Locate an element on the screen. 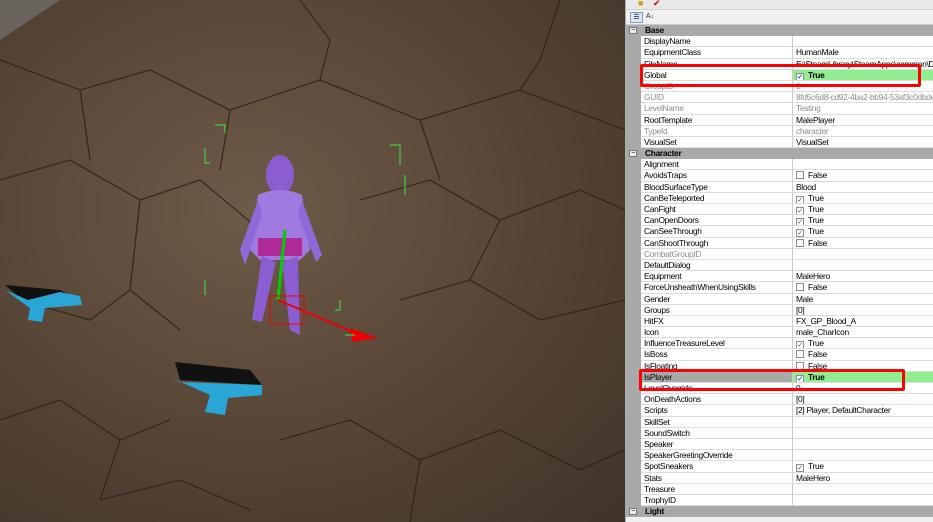 The image size is (933, 522). property-row-influencetreasurelevel: InfluenceTreasureLevel ✓ True is located at coordinates (779, 344).